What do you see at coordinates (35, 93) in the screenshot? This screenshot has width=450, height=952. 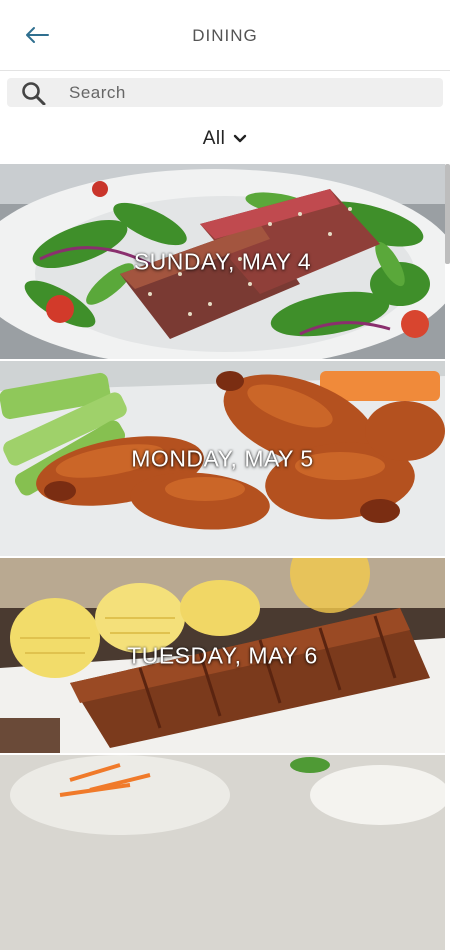 I see `search-icon` at bounding box center [35, 93].